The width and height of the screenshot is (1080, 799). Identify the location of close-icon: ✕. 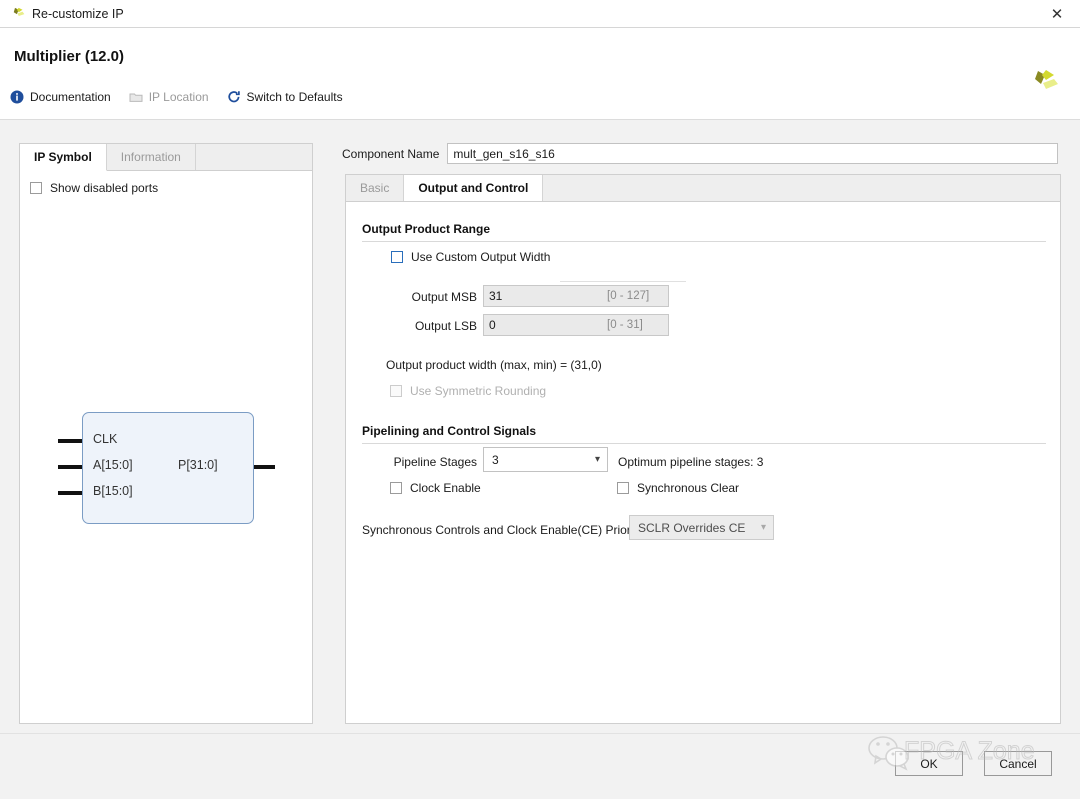
(1057, 14).